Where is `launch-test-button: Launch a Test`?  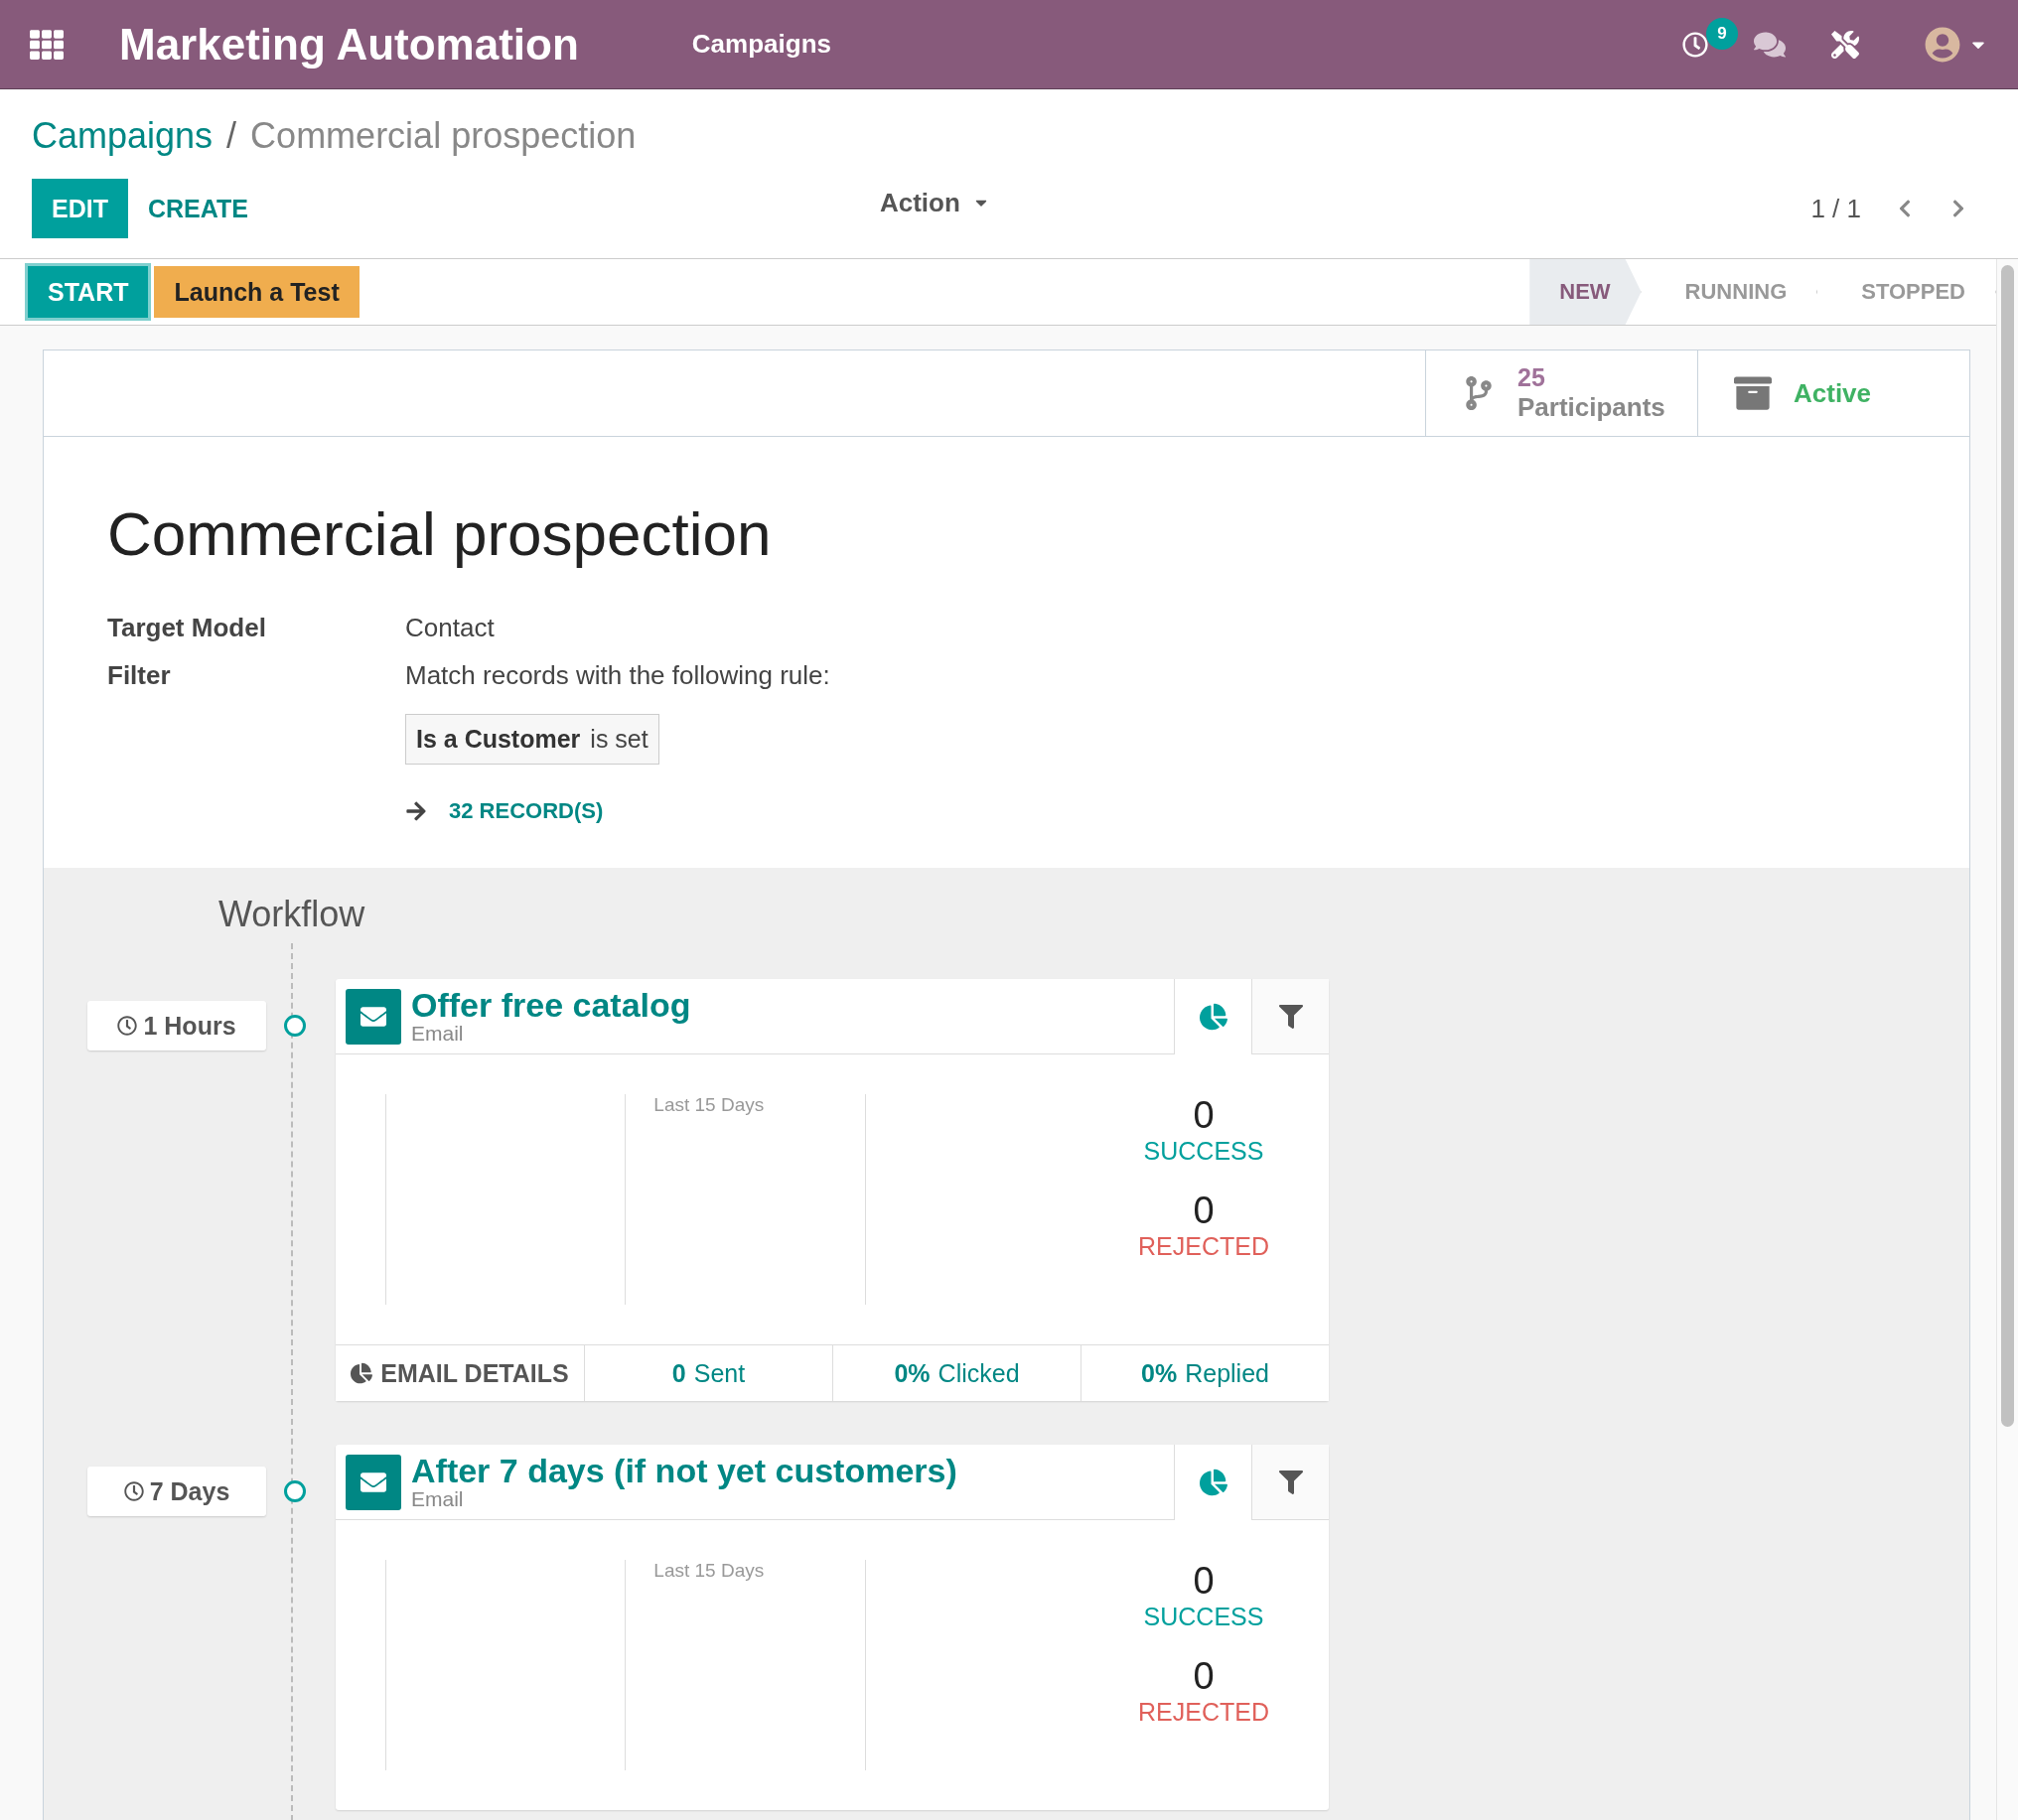
launch-test-button: Launch a Test is located at coordinates (257, 292).